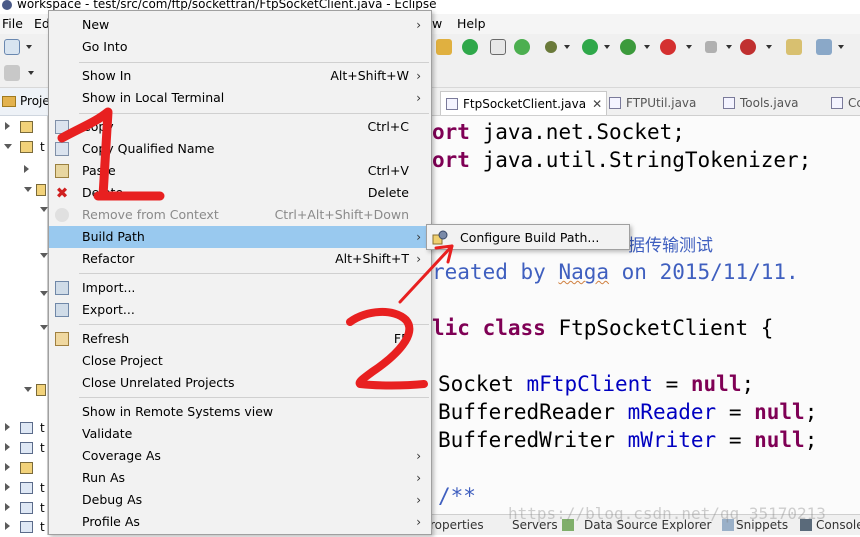 The width and height of the screenshot is (860, 537). What do you see at coordinates (62, 310) in the screenshot?
I see `export-icon` at bounding box center [62, 310].